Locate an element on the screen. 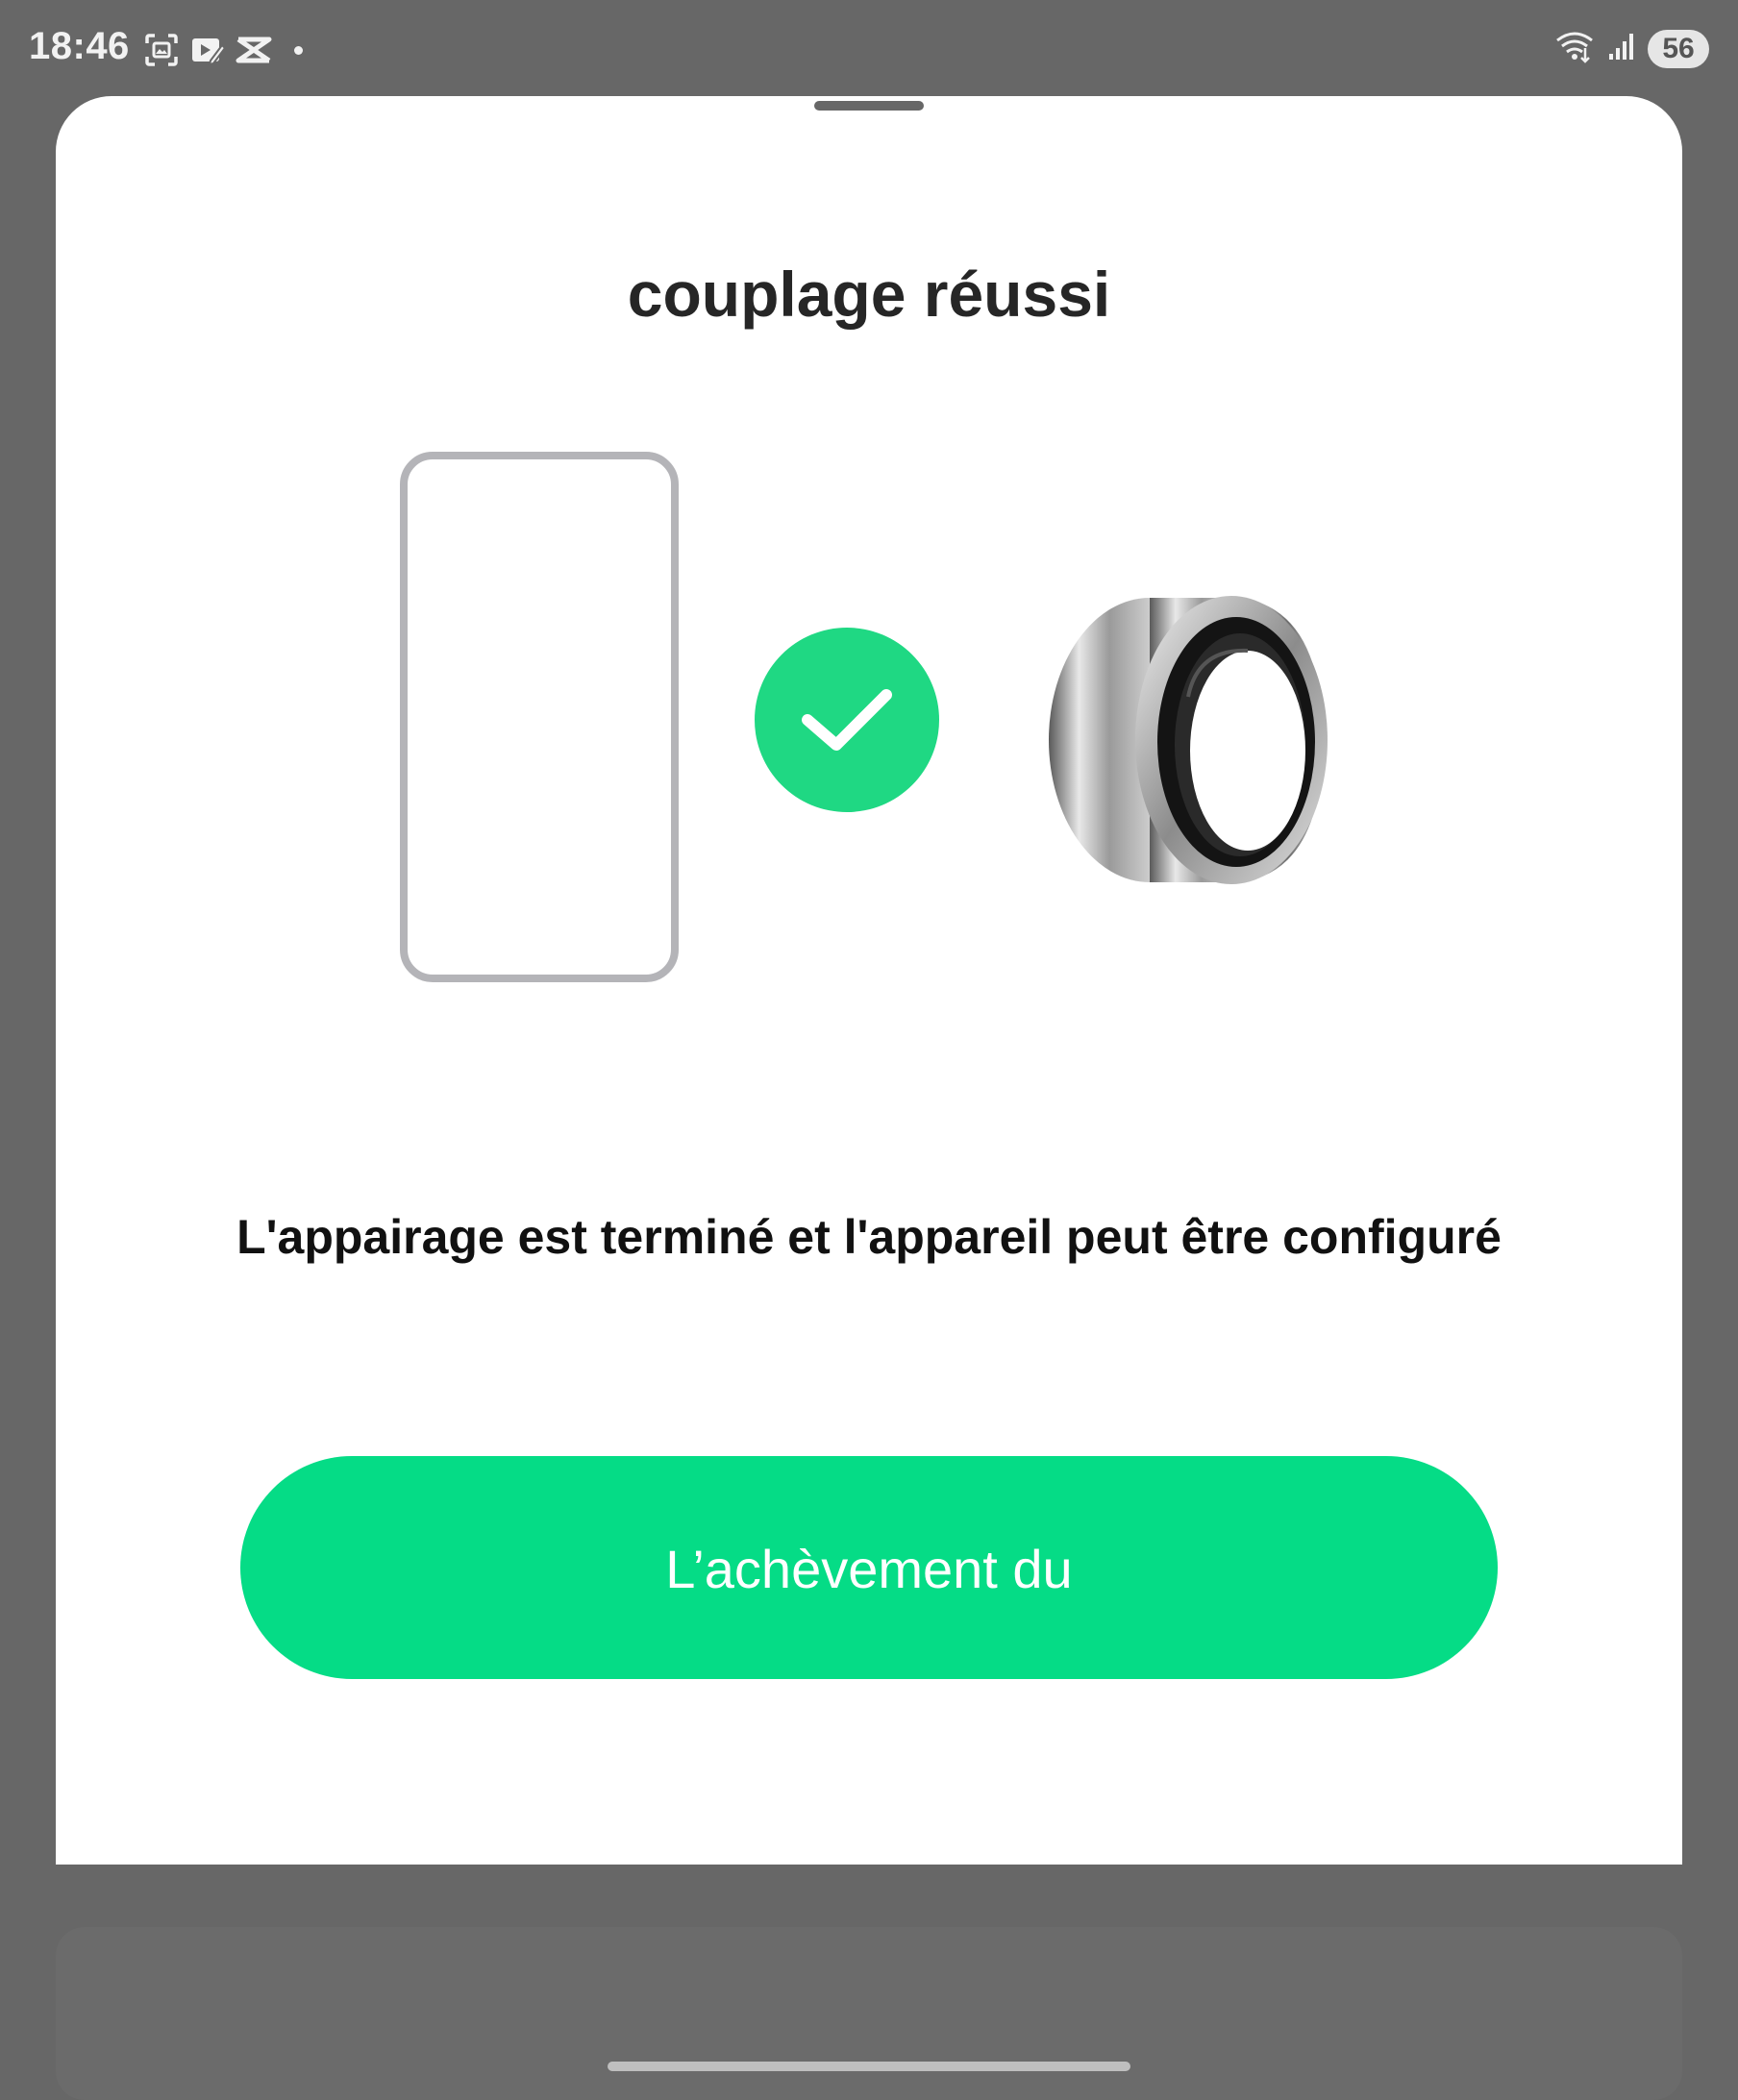 The image size is (1738, 2100). home-indicator is located at coordinates (869, 2066).